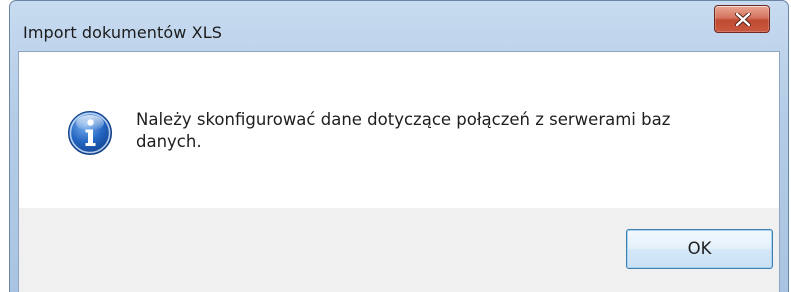  I want to click on ok-button: OK, so click(699, 249).